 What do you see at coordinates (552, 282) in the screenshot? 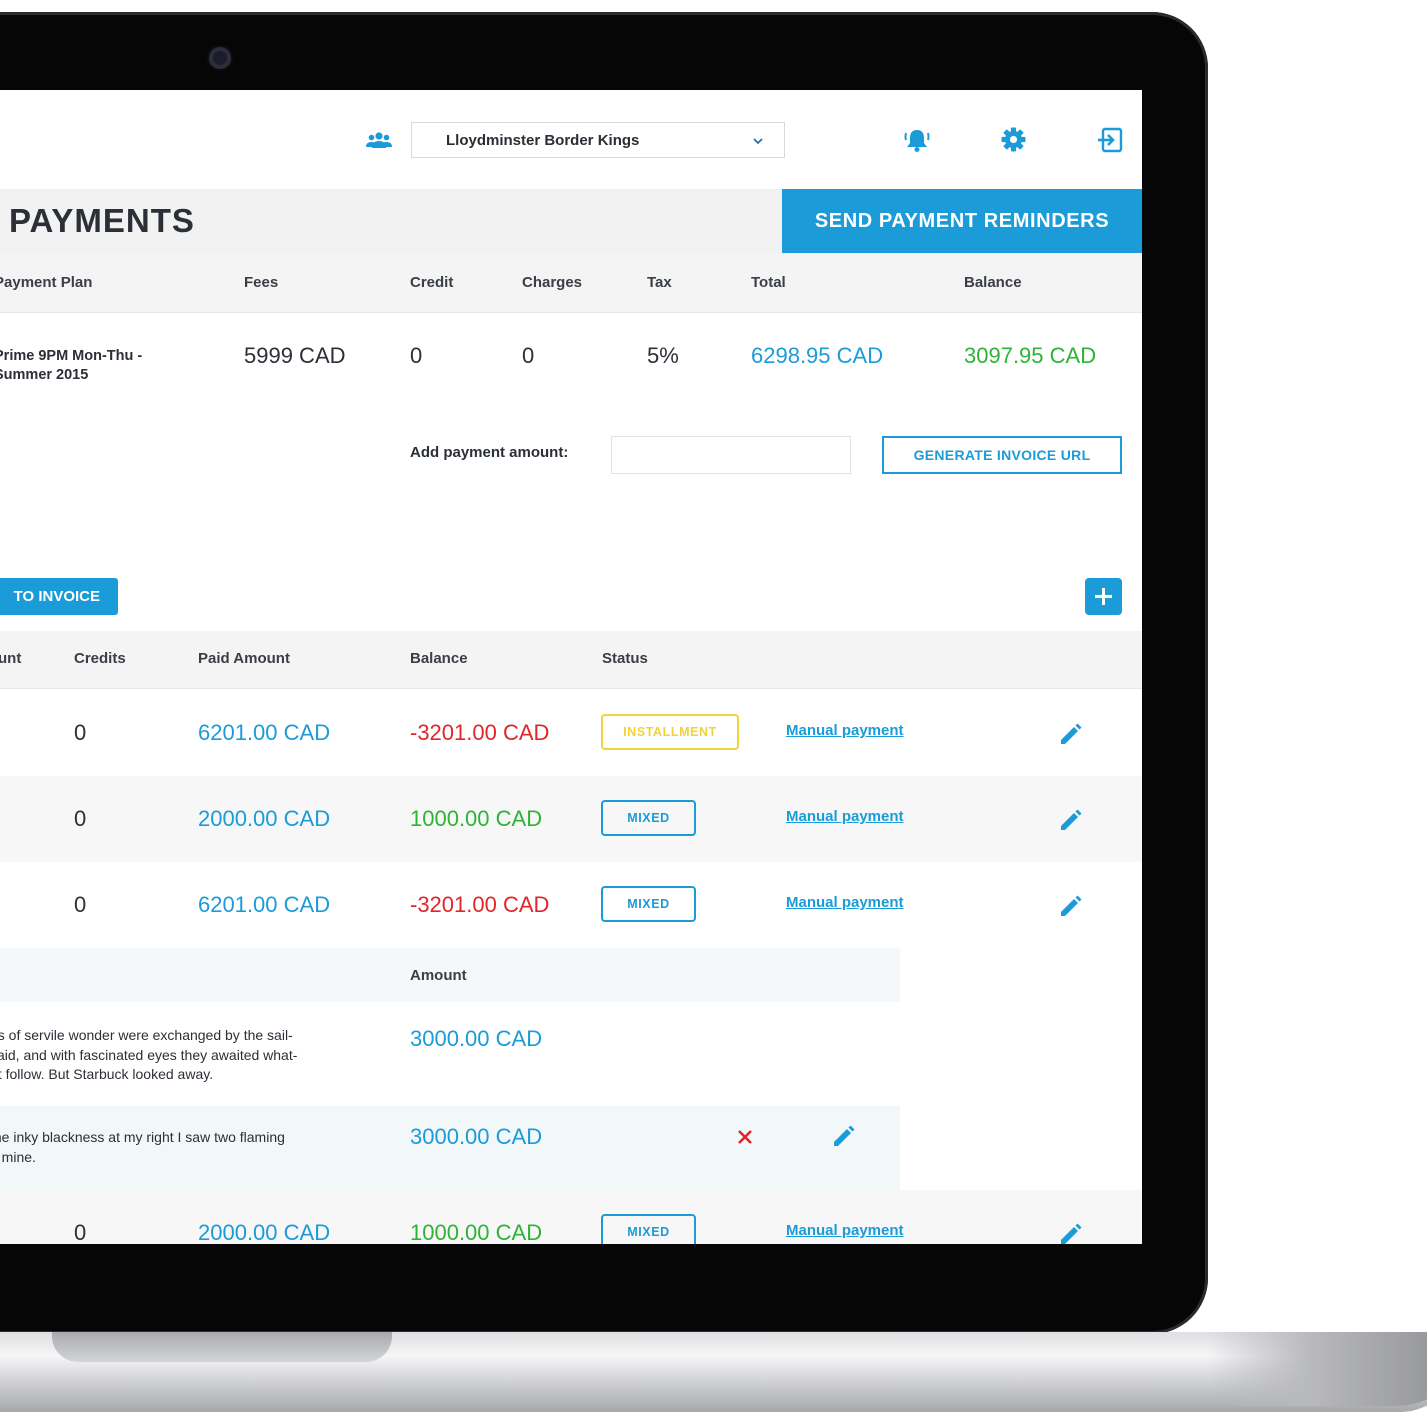
I see `col-charges: Charges` at bounding box center [552, 282].